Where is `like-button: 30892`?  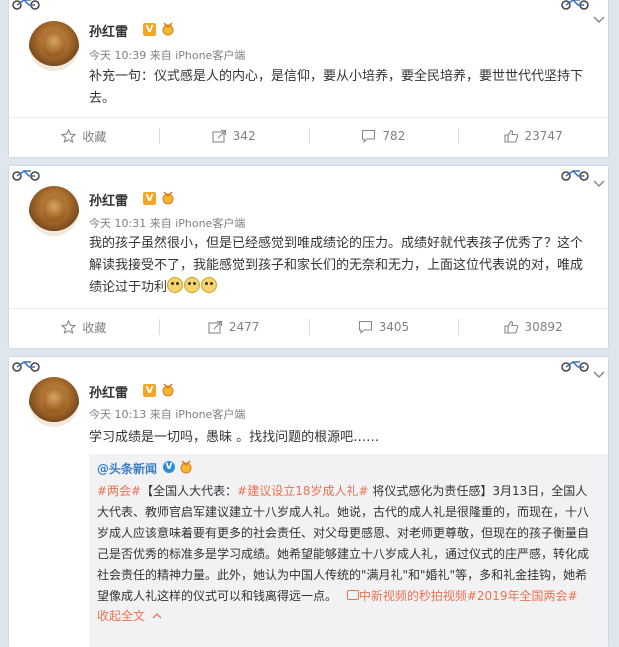 like-button: 30892 is located at coordinates (533, 327).